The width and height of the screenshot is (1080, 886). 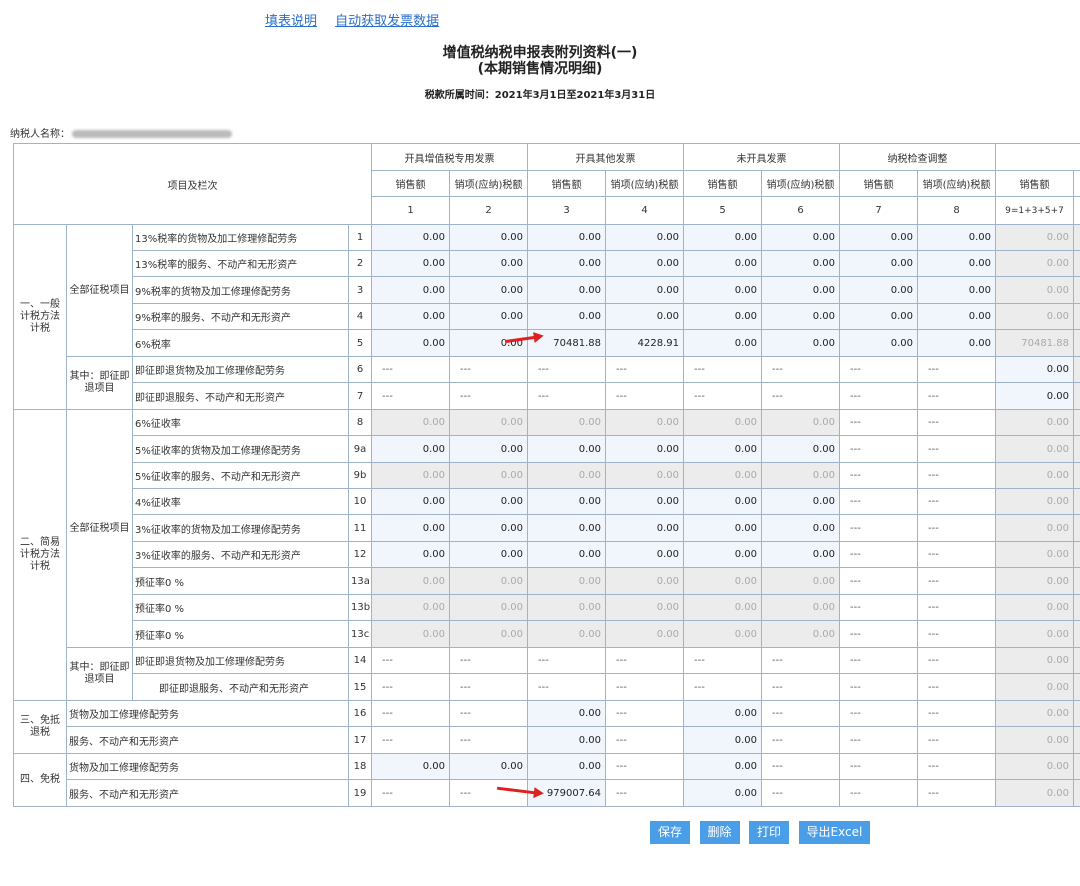 What do you see at coordinates (207, 713) in the screenshot?
I see `row-label: 货物及加工修理修配劳务` at bounding box center [207, 713].